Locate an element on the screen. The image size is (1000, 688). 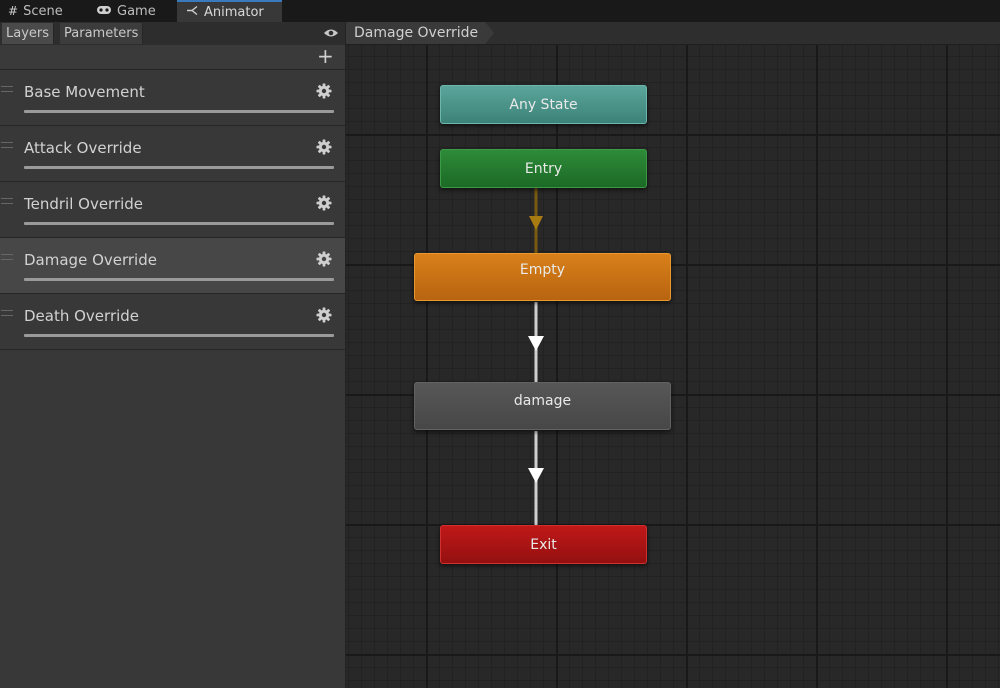
grid-icon: # is located at coordinates (13, 11).